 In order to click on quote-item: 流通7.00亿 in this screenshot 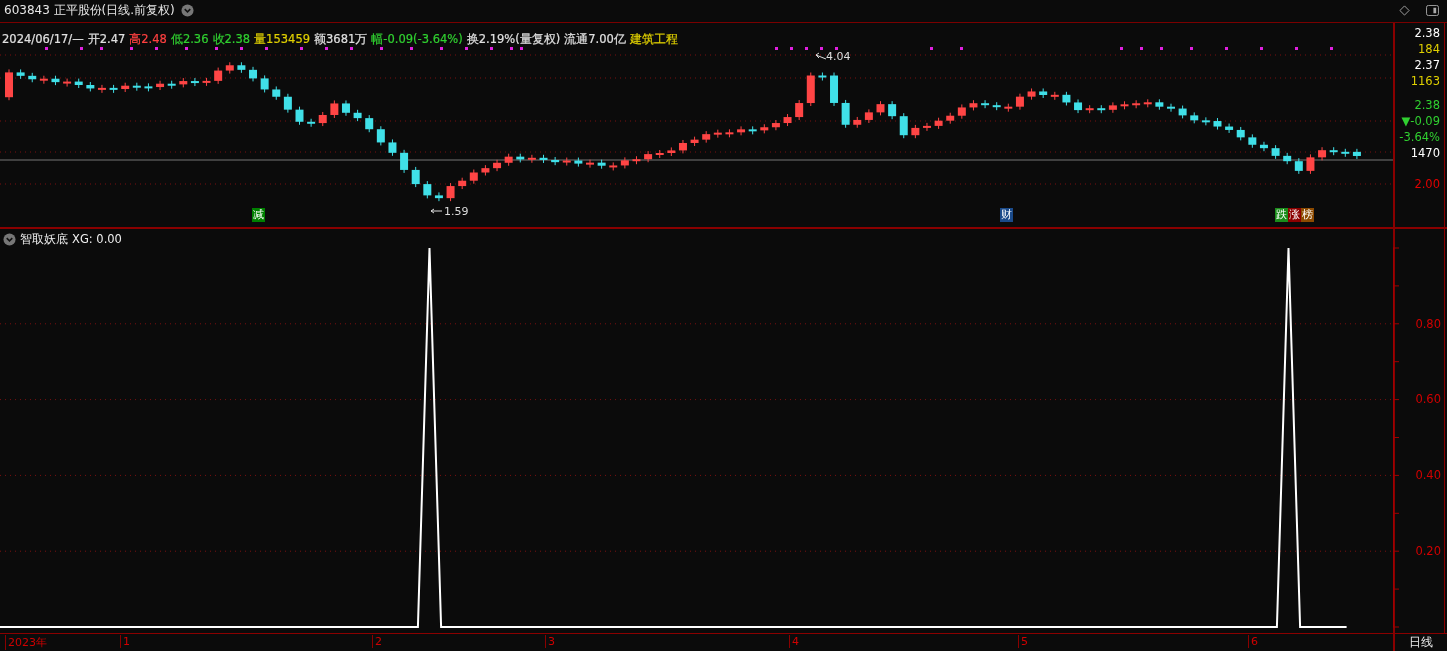, I will do `click(595, 39)`.